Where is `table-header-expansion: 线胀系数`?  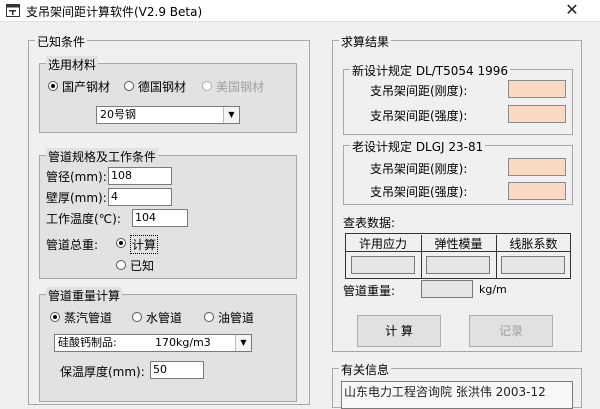 table-header-expansion: 线胀系数 is located at coordinates (533, 243).